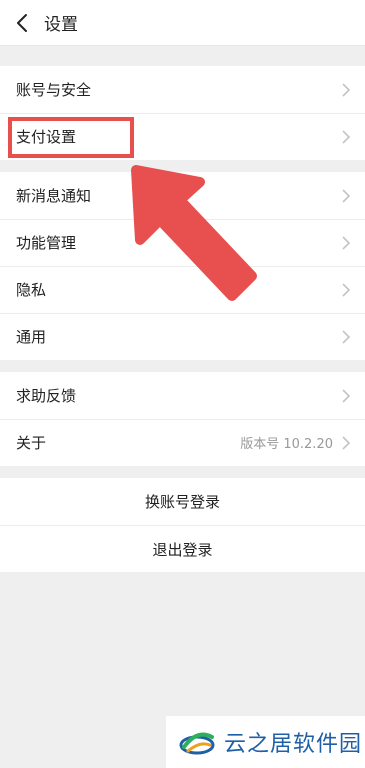 This screenshot has width=365, height=768. Describe the element at coordinates (182, 501) in the screenshot. I see `switch-account-button: 换账号登录` at that location.